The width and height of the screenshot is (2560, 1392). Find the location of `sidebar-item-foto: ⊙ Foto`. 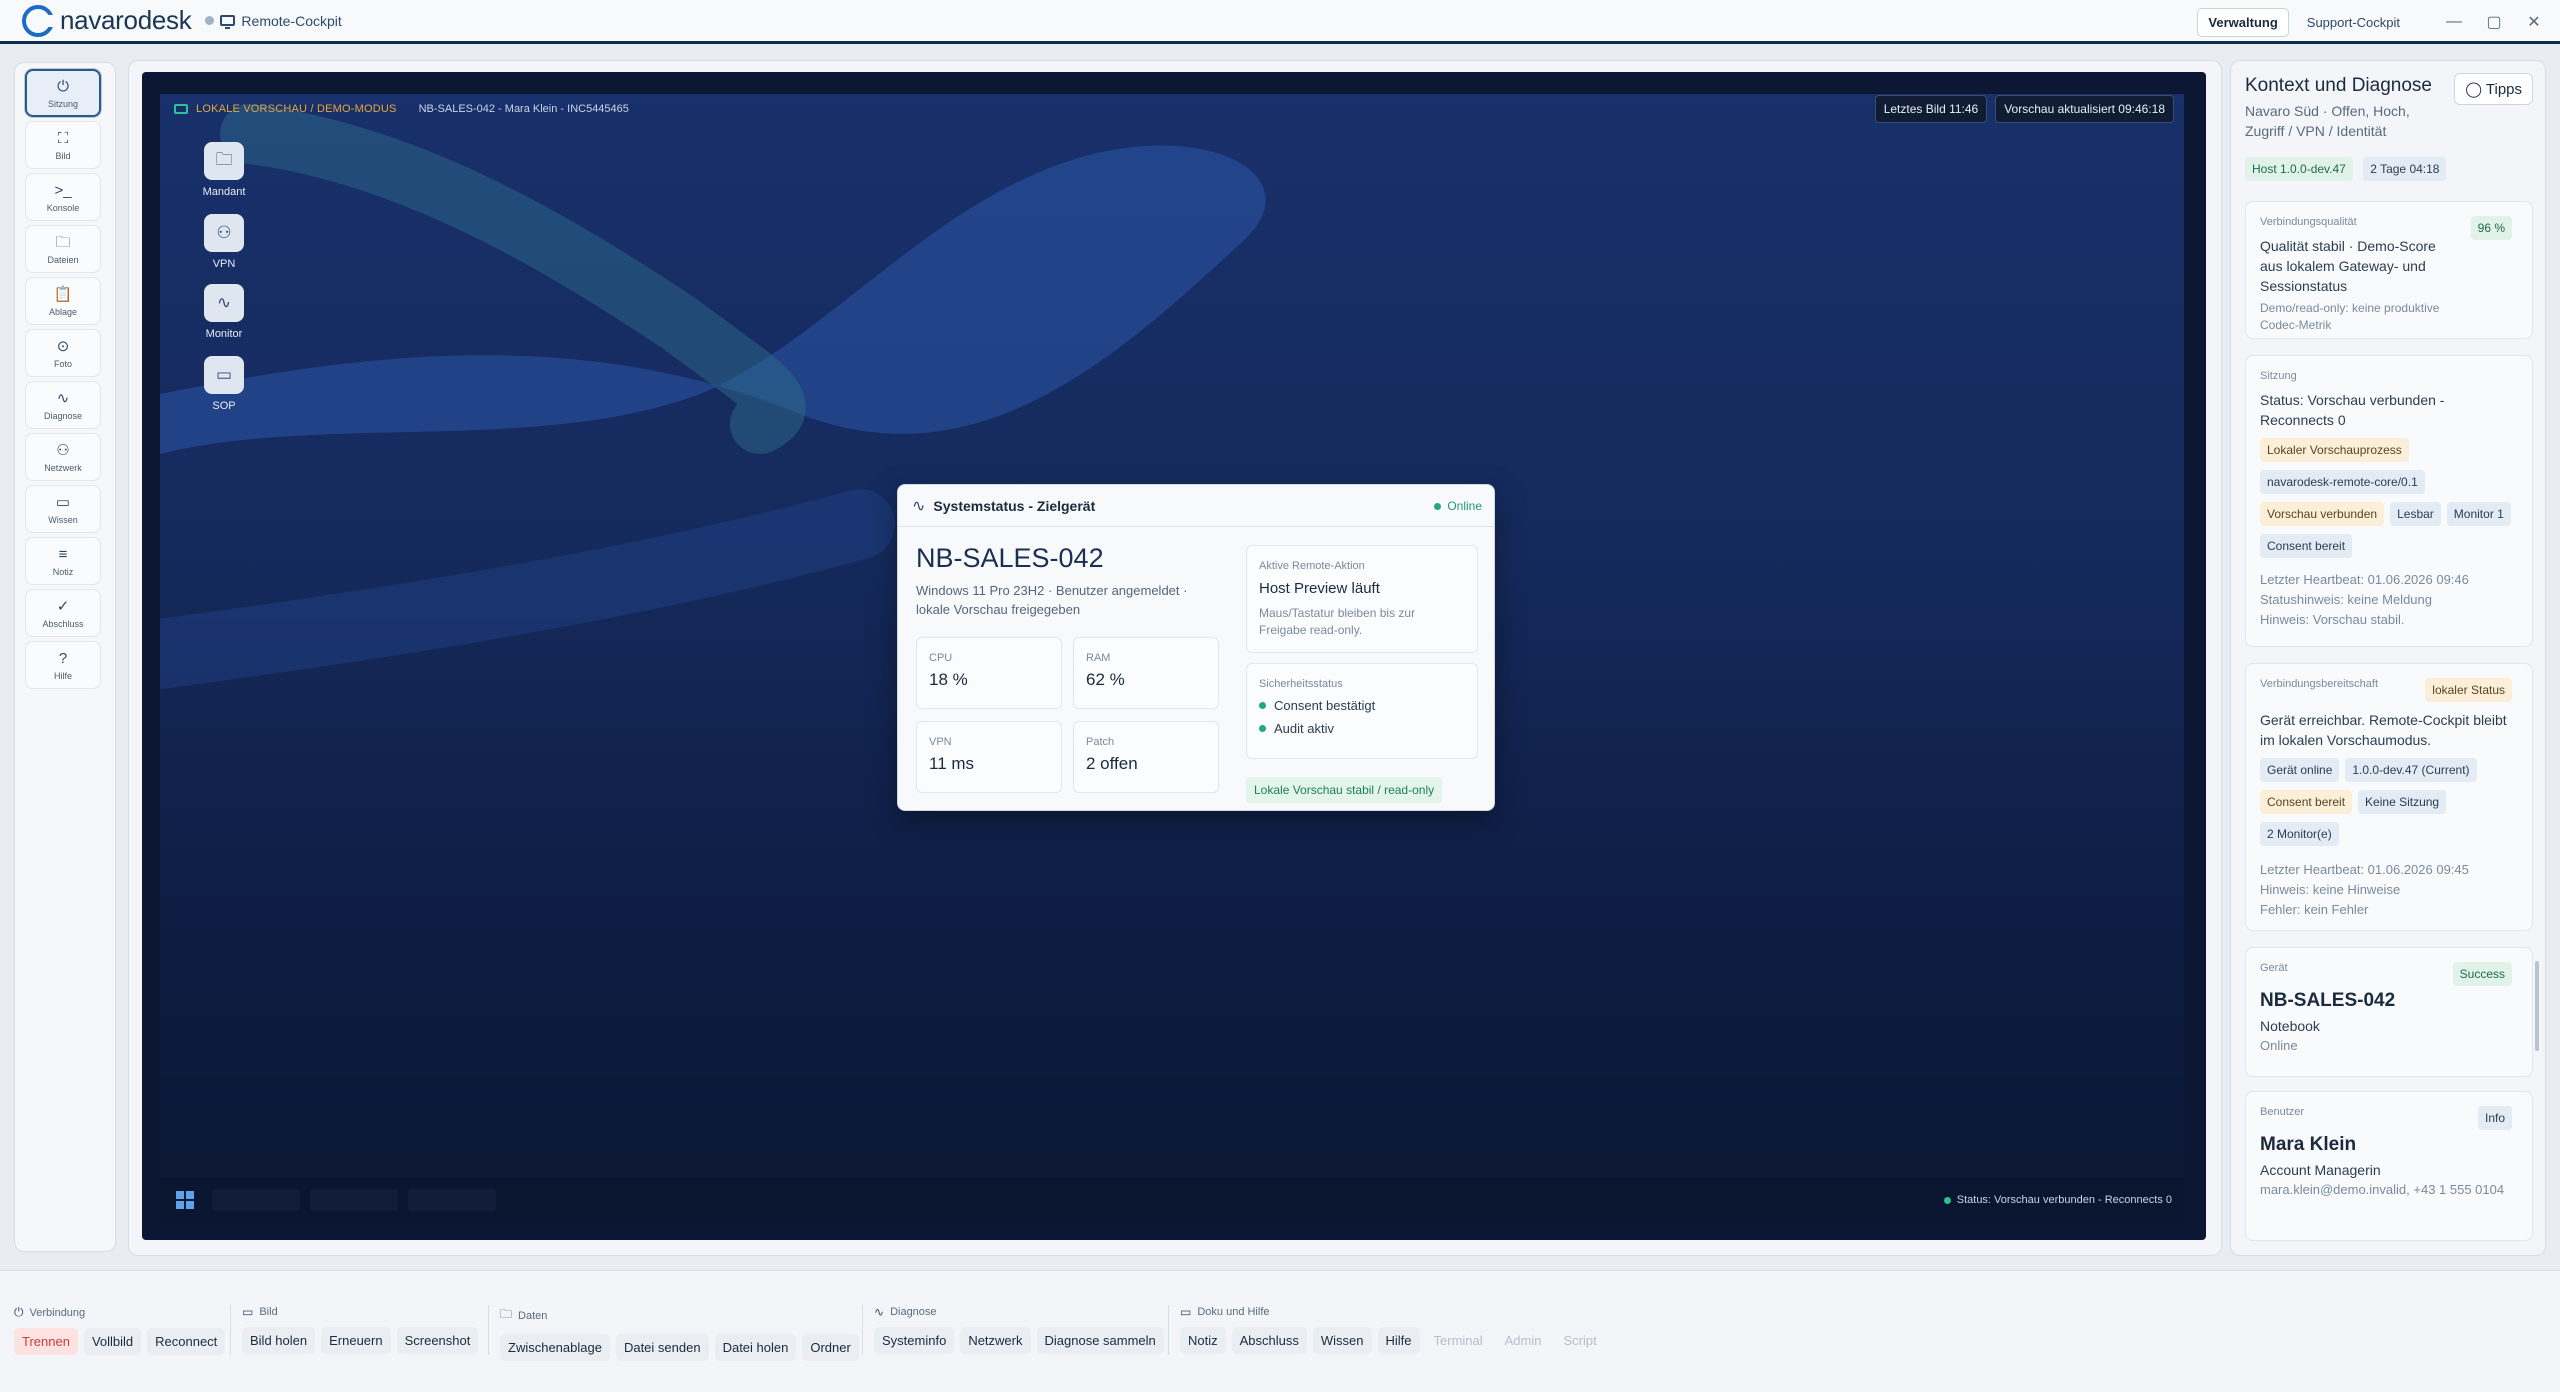

sidebar-item-foto: ⊙ Foto is located at coordinates (63, 353).